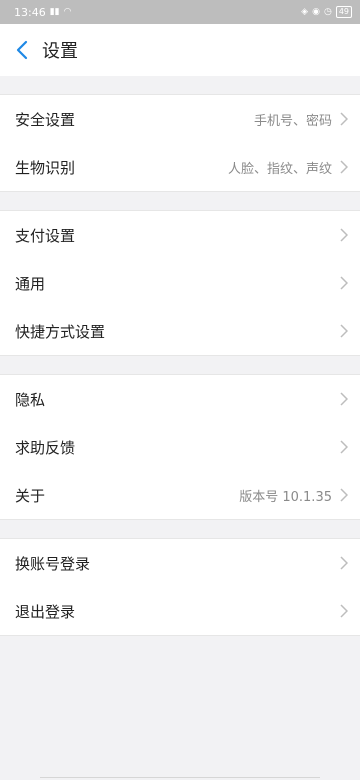 Image resolution: width=360 pixels, height=780 pixels. Describe the element at coordinates (279, 169) in the screenshot. I see `settings-item-value: 人脸、指纹、声纹` at that location.